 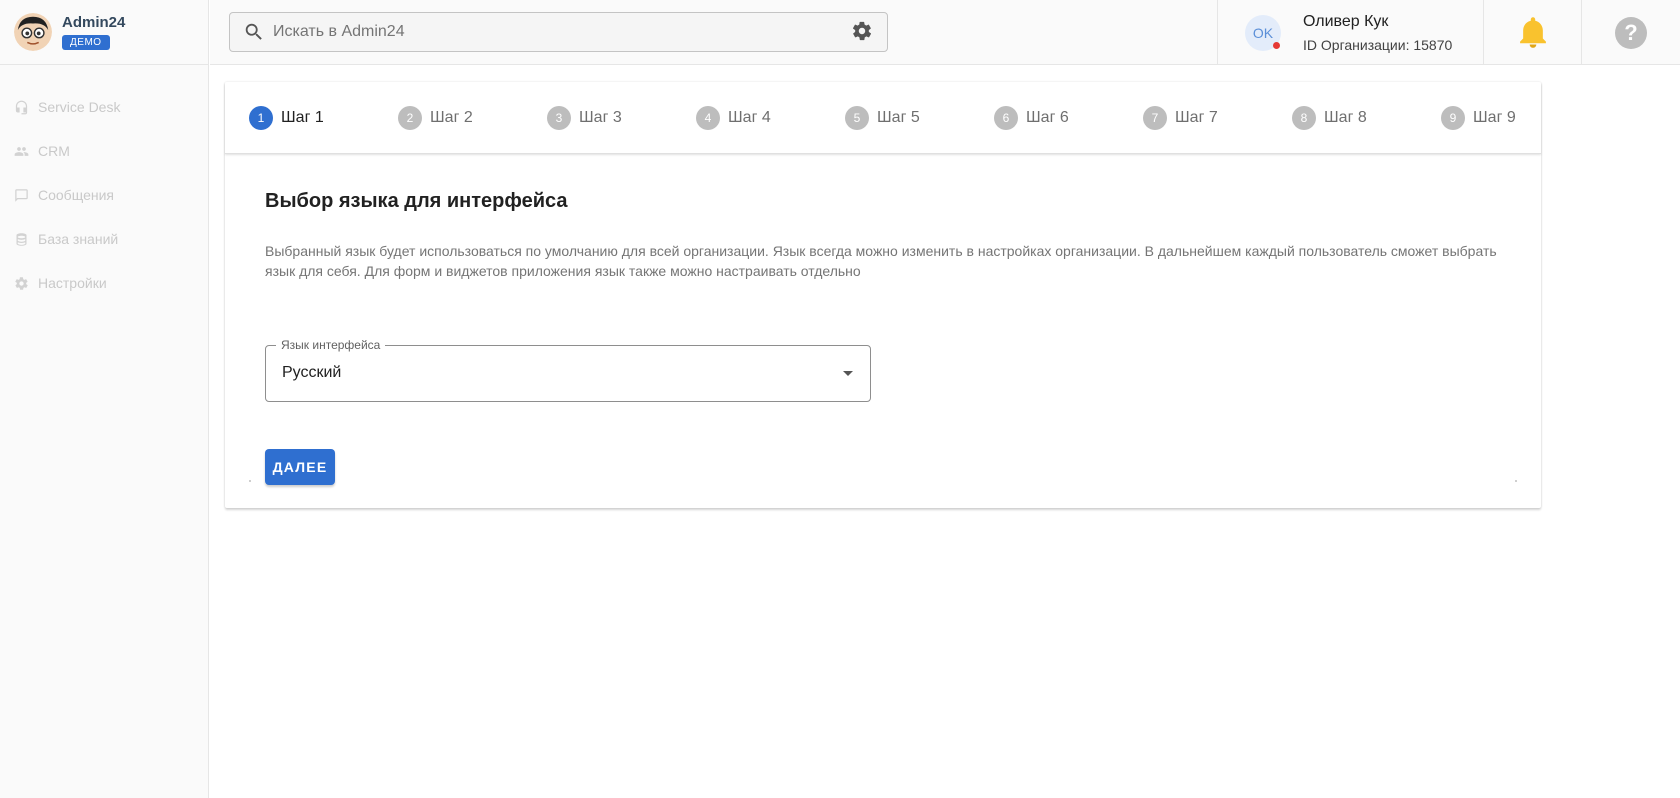 I want to click on sidebar-item-label: Сообщения, so click(x=76, y=195).